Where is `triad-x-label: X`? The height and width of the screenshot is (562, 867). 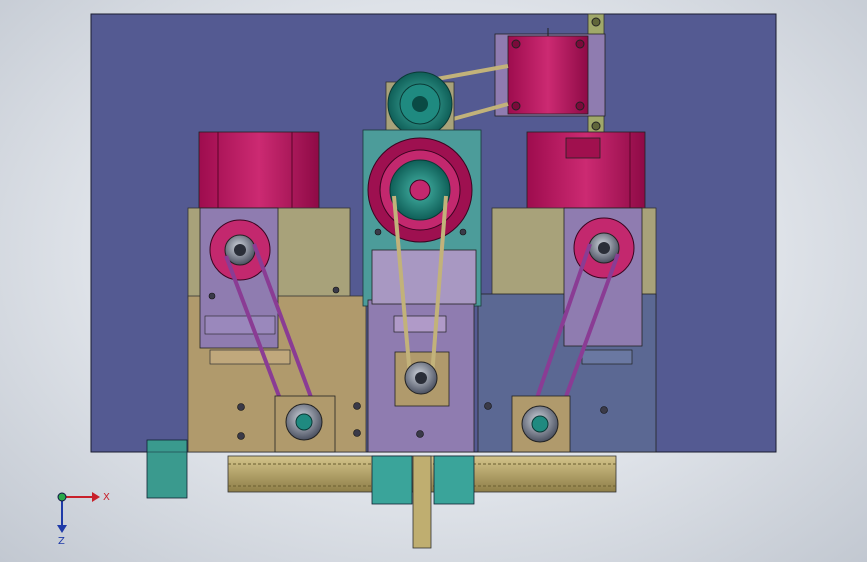 triad-x-label: X is located at coordinates (106, 497).